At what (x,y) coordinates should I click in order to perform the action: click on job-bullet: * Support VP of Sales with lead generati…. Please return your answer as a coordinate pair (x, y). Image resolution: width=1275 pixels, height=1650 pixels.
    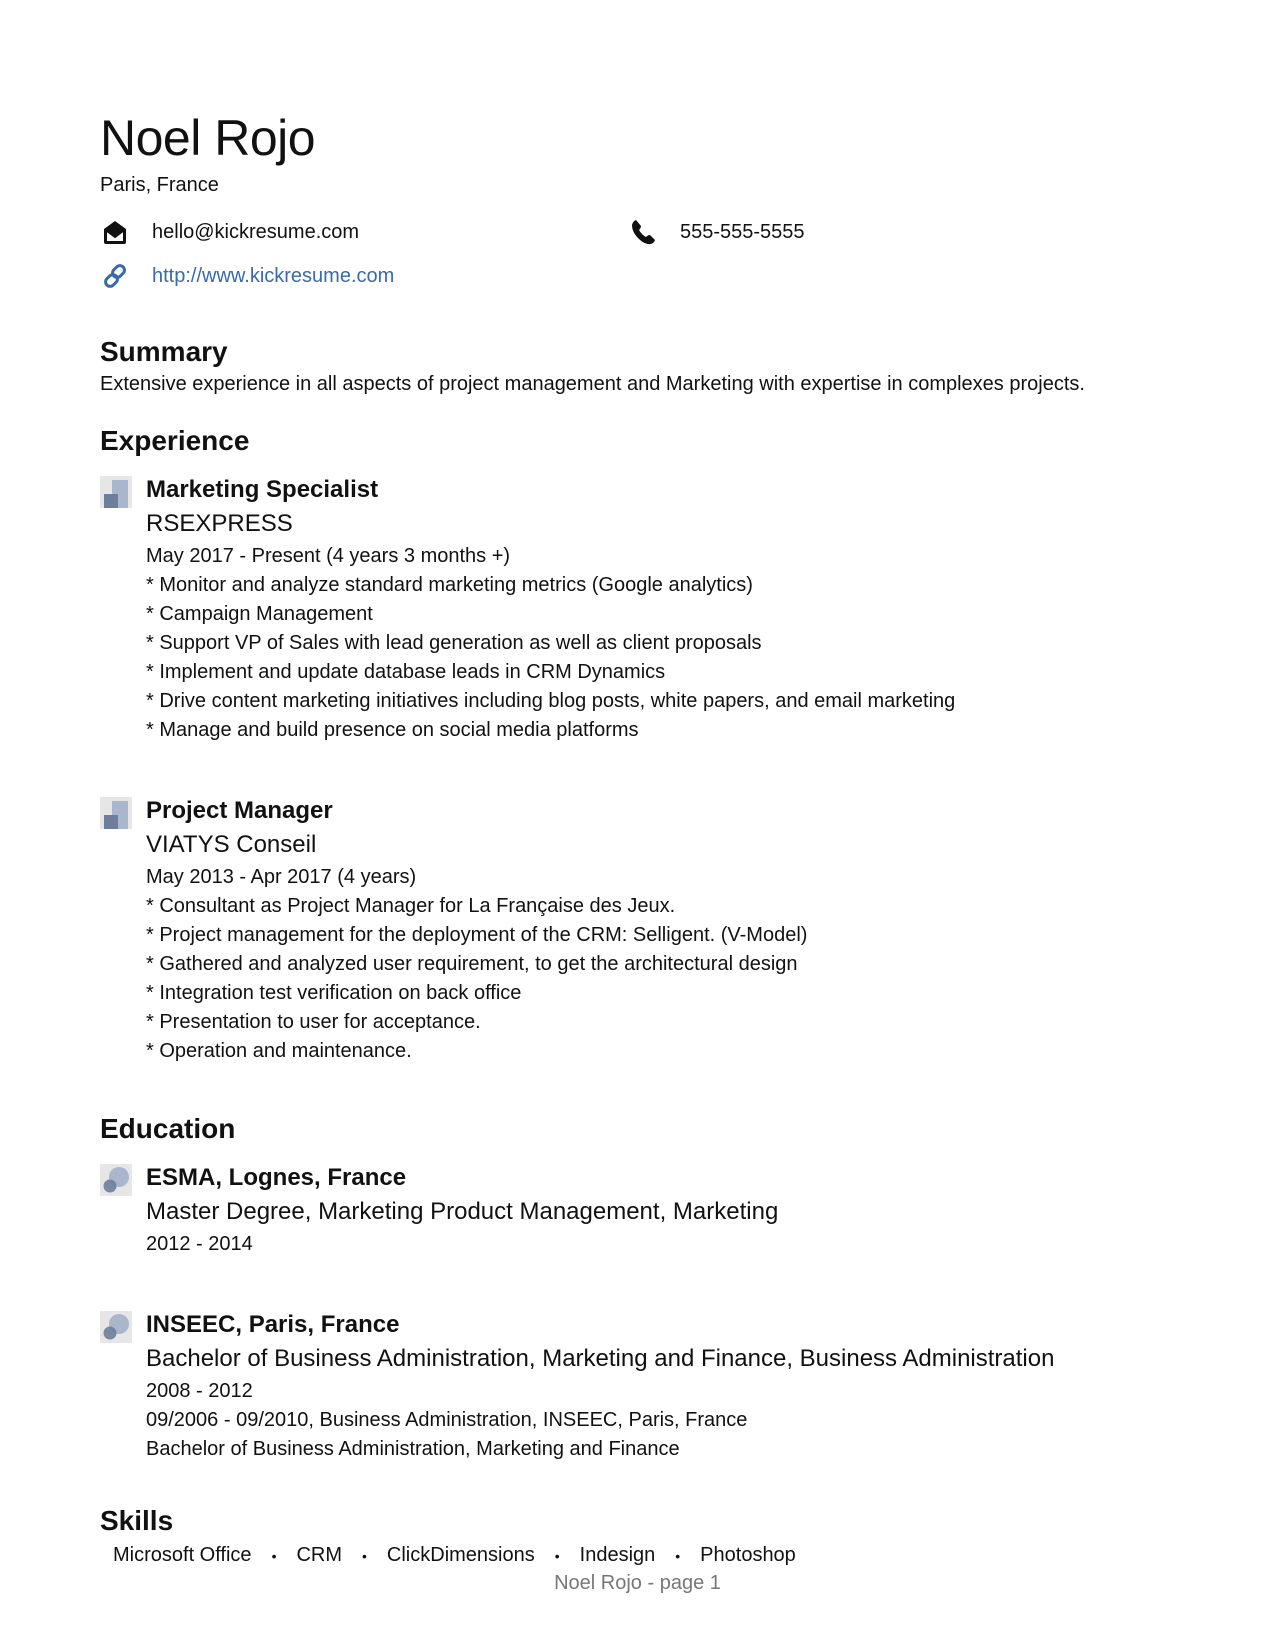
    Looking at the image, I should click on (454, 643).